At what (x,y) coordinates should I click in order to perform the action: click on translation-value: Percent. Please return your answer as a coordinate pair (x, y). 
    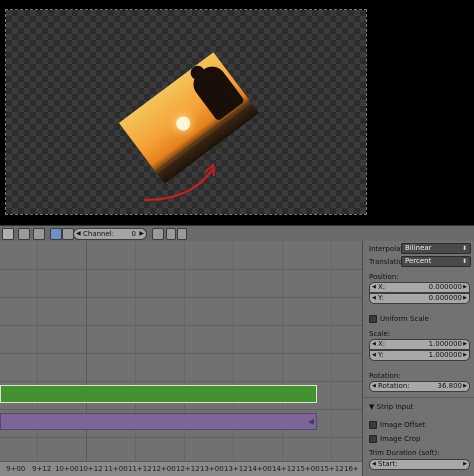
    Looking at the image, I should click on (418, 261).